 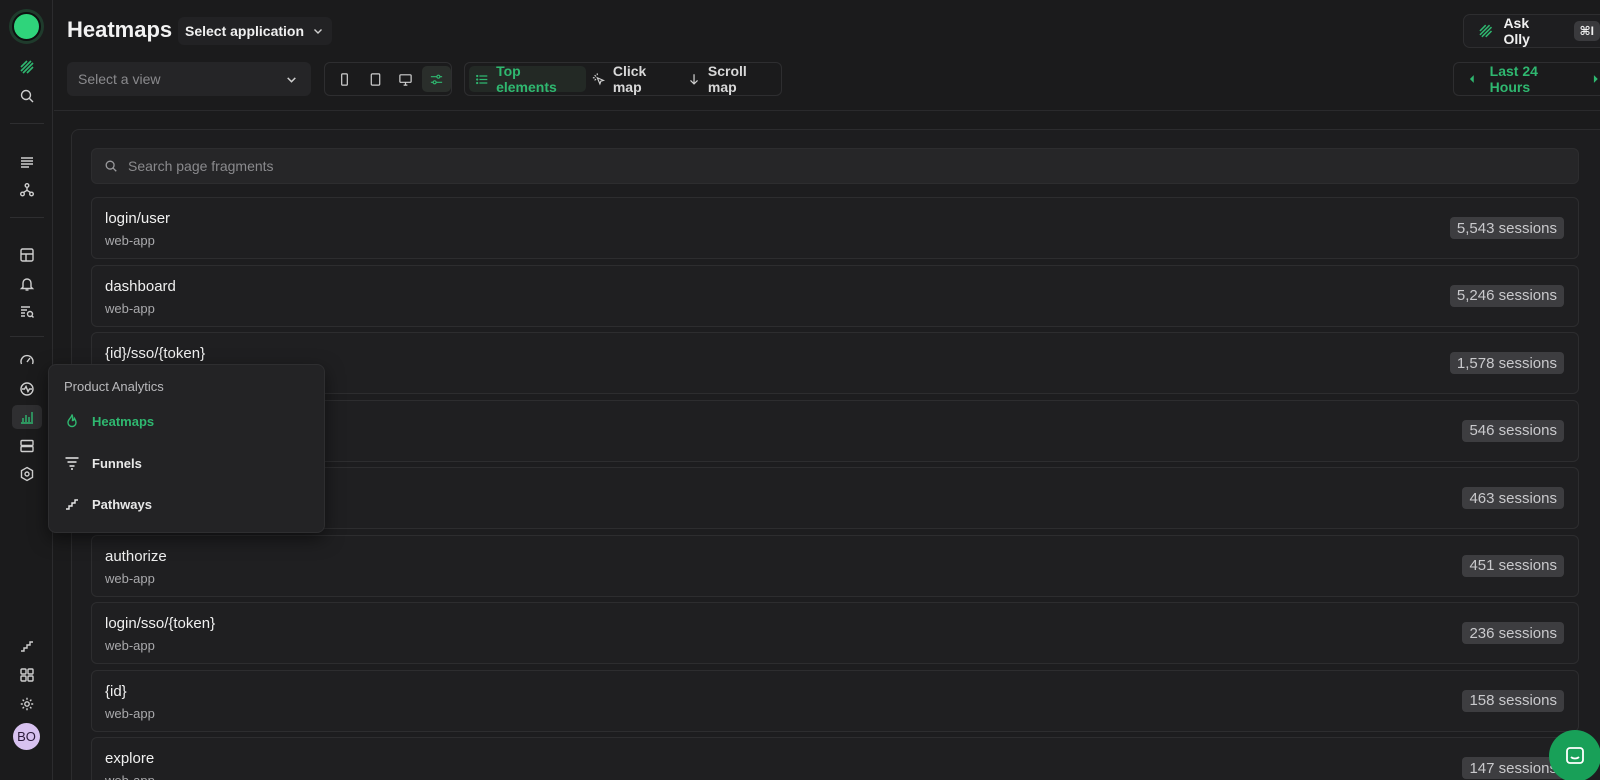 I want to click on fragment-search, so click(x=835, y=166).